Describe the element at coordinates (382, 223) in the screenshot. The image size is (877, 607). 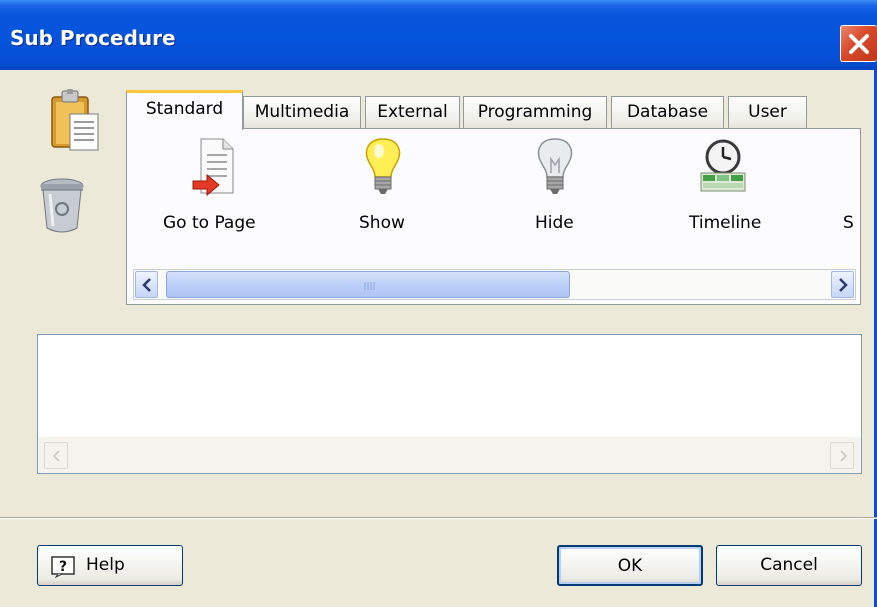
I see `tool-label: Show` at that location.